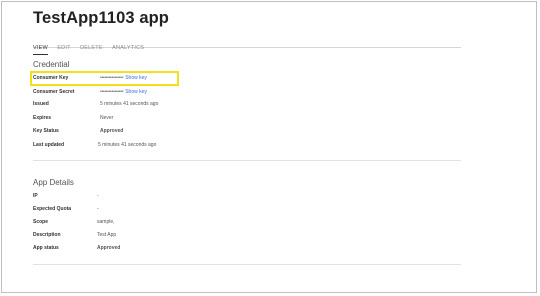 The height and width of the screenshot is (296, 540). What do you see at coordinates (101, 18) in the screenshot?
I see `page-title: TestApp1103 app` at bounding box center [101, 18].